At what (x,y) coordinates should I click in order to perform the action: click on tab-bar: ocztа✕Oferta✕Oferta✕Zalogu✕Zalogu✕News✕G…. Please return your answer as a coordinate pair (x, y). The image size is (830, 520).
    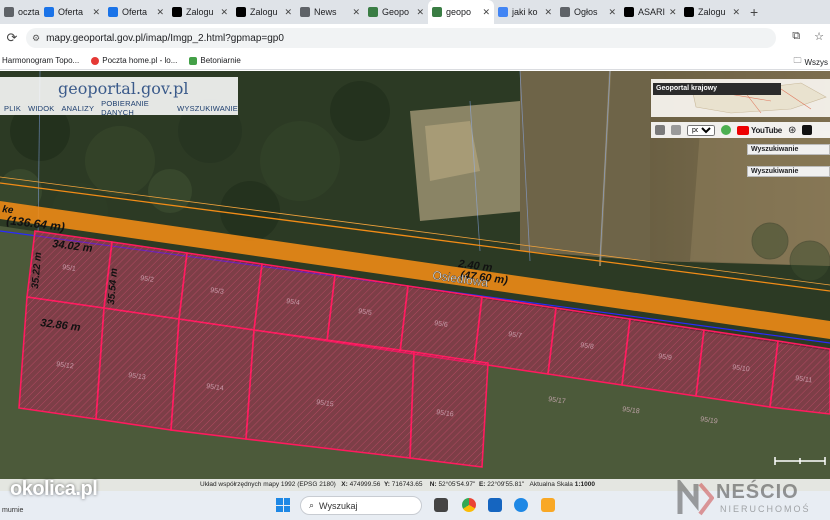
    Looking at the image, I should click on (415, 12).